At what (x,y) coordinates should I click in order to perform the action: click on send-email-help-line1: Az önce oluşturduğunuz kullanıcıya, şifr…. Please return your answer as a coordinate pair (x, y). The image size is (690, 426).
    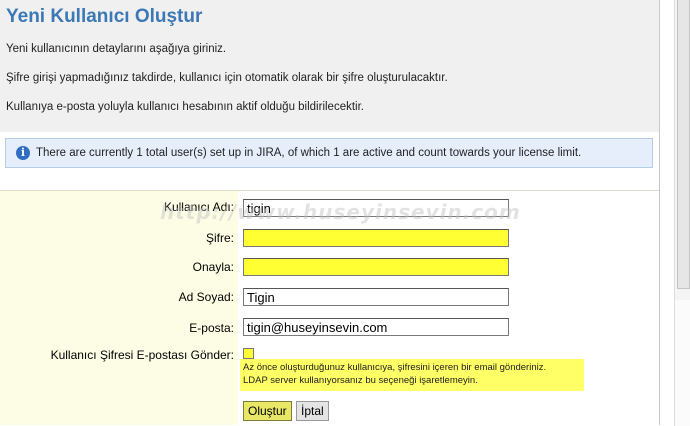
    Looking at the image, I should click on (395, 367).